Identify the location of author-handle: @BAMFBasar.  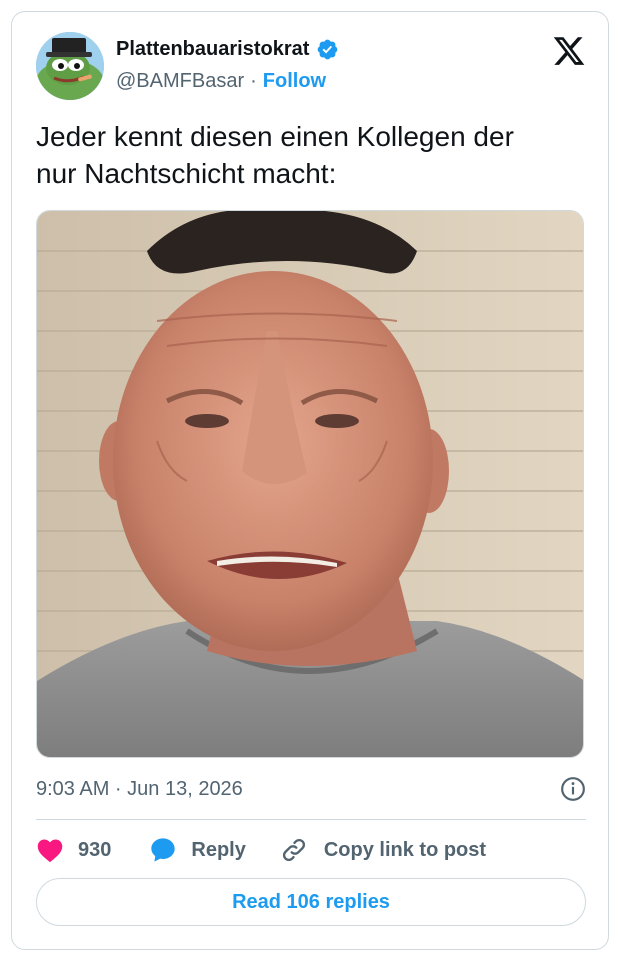
(180, 81).